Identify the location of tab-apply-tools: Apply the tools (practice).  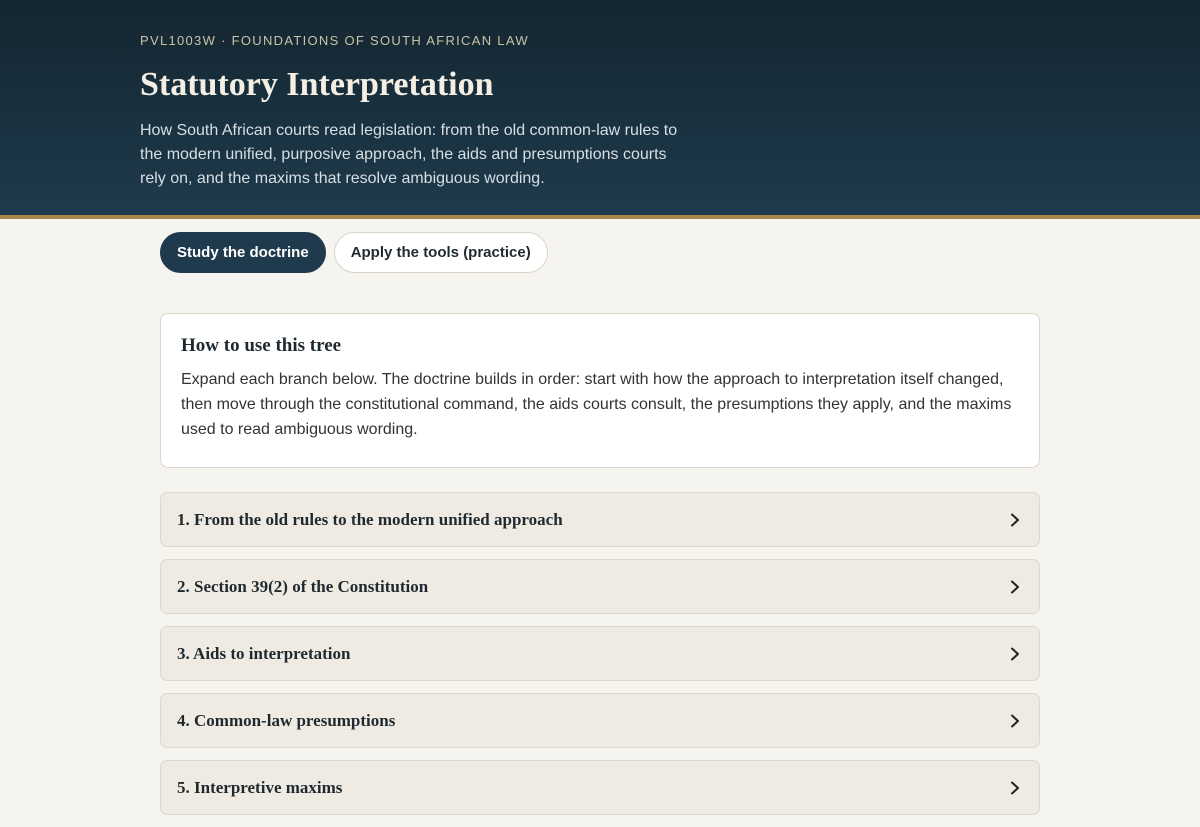
(440, 252).